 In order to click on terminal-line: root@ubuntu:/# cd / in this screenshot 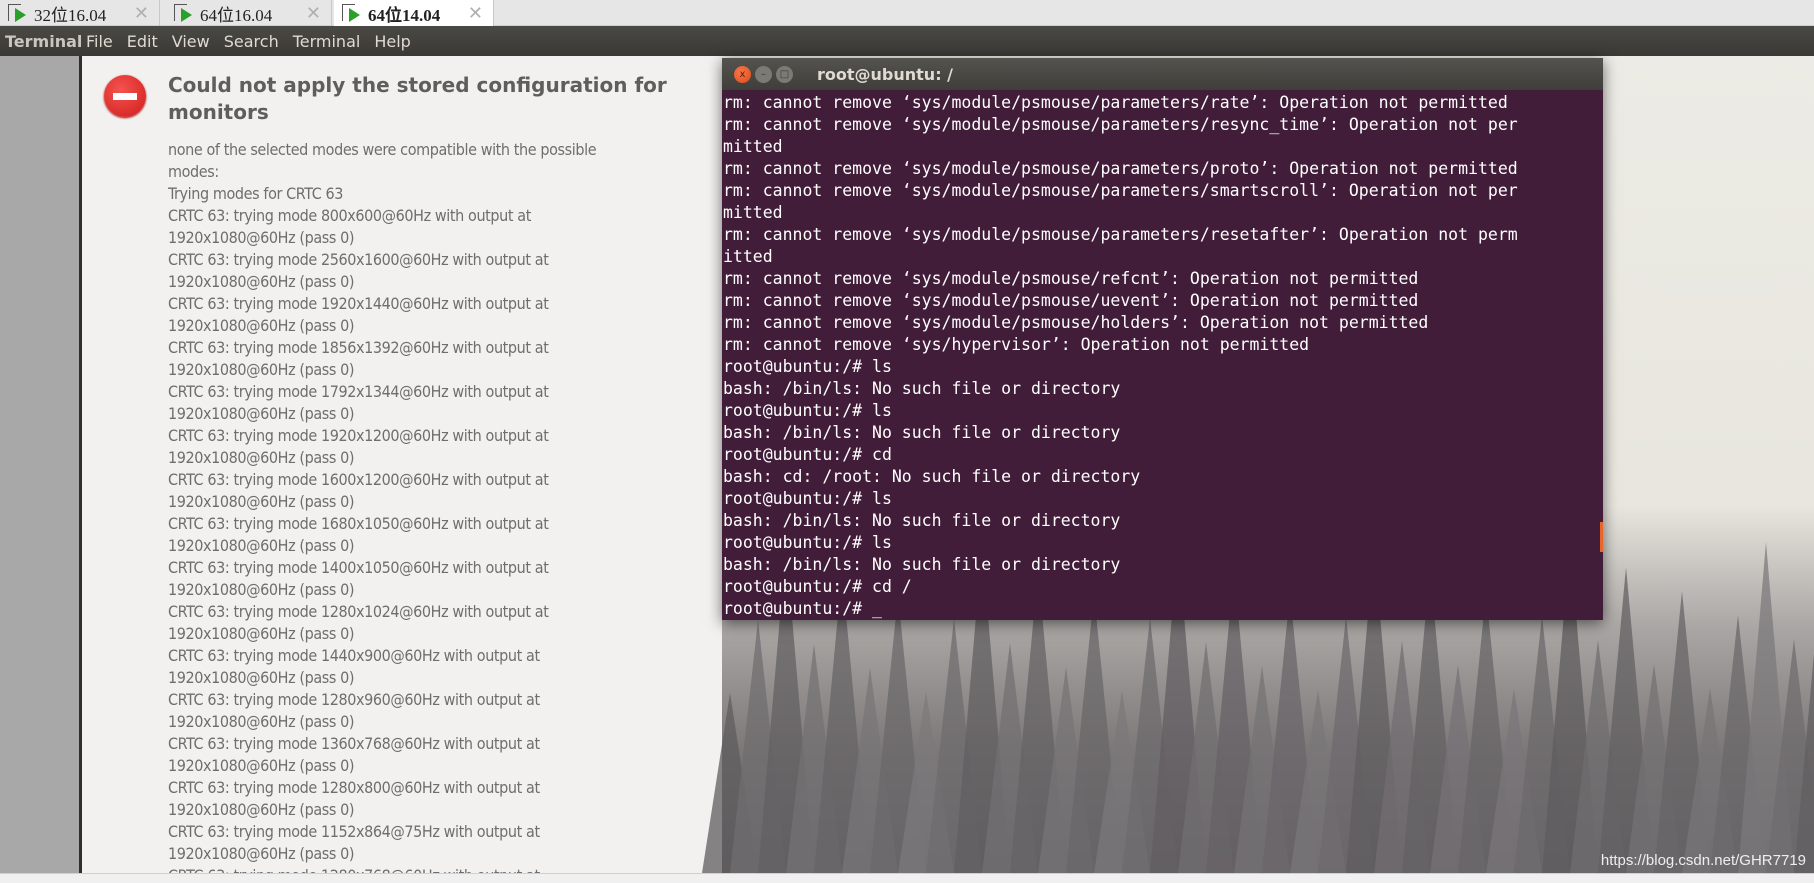, I will do `click(817, 586)`.